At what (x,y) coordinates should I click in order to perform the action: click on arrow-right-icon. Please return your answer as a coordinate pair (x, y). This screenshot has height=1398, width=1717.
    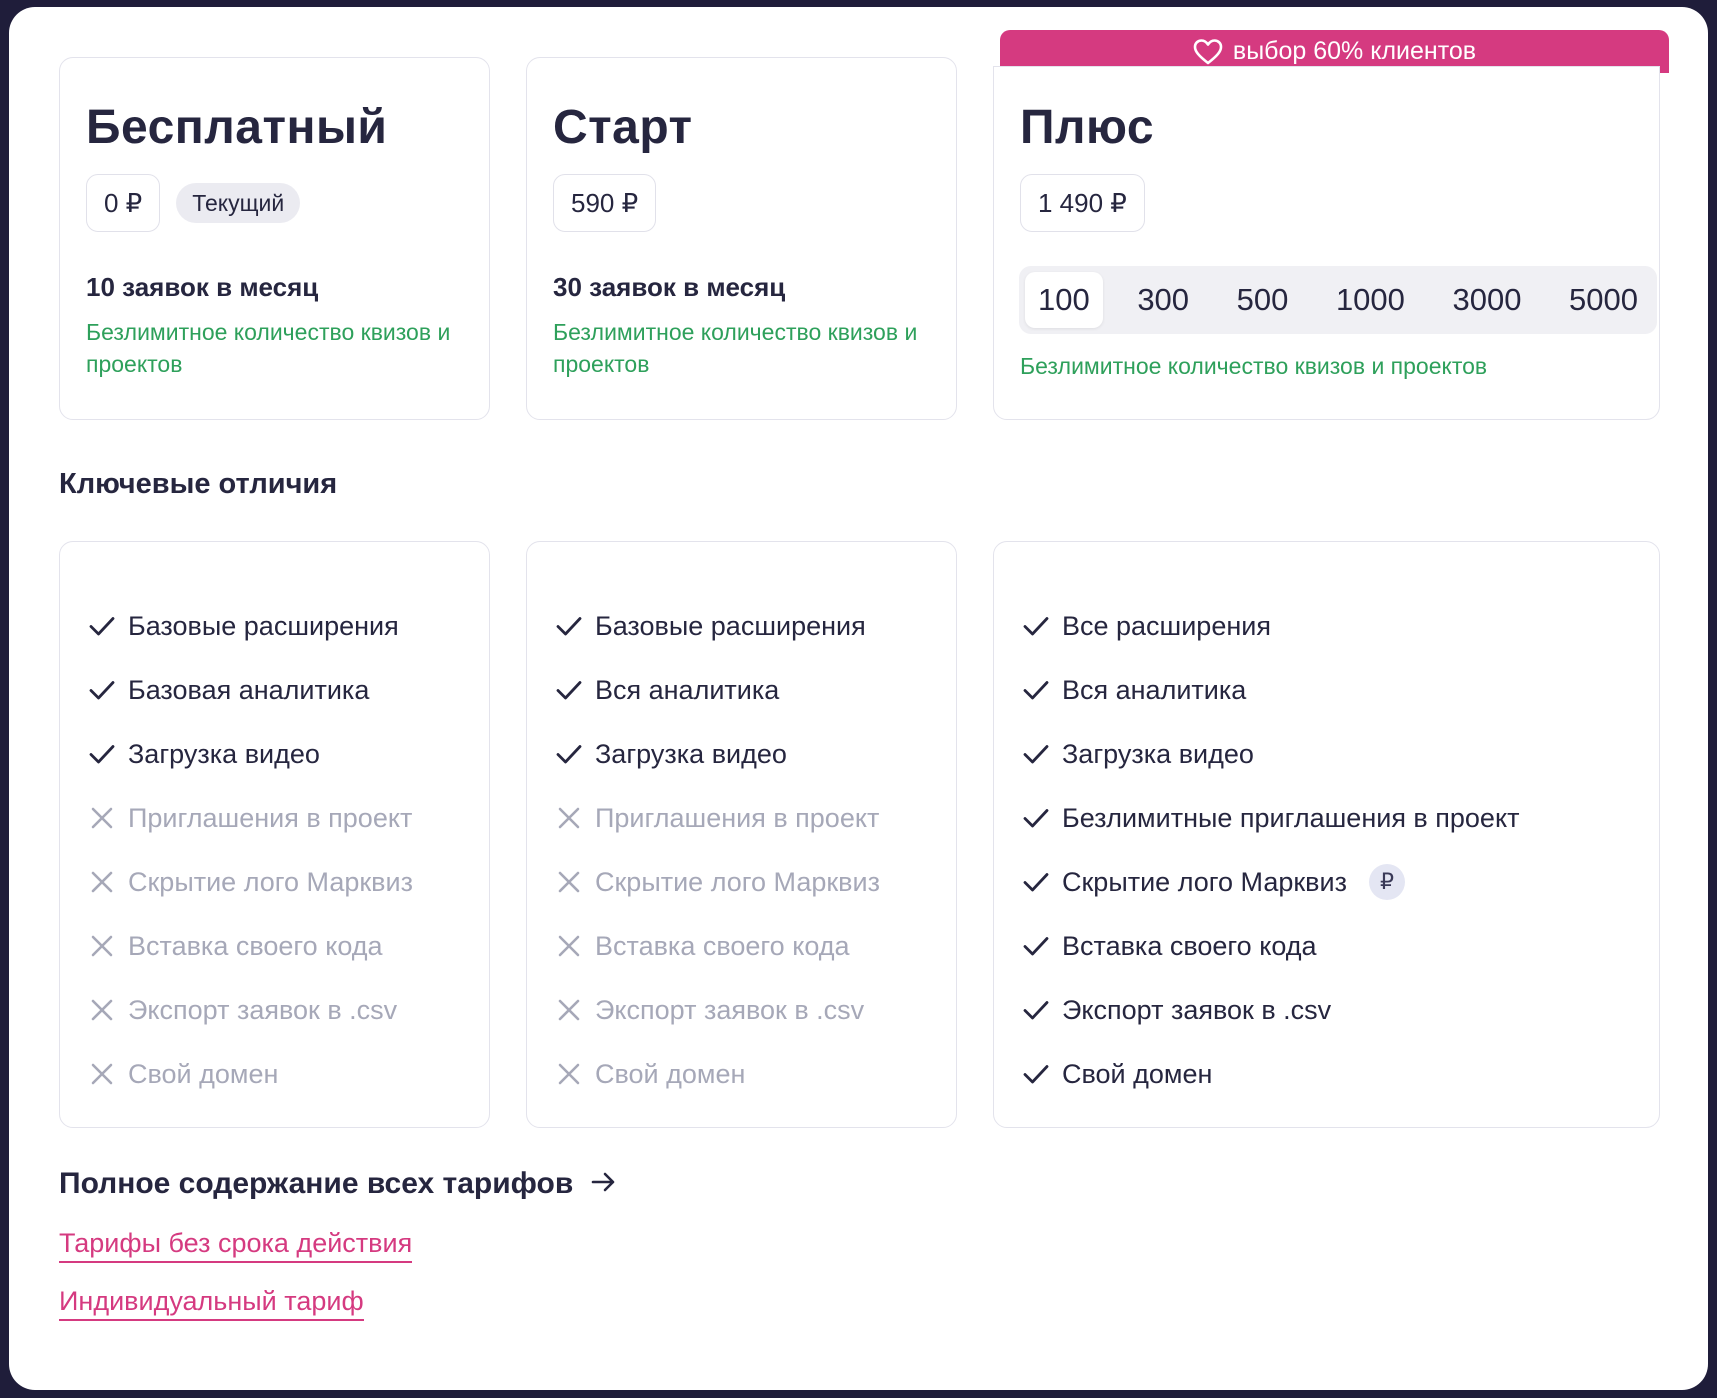
    Looking at the image, I should click on (604, 1184).